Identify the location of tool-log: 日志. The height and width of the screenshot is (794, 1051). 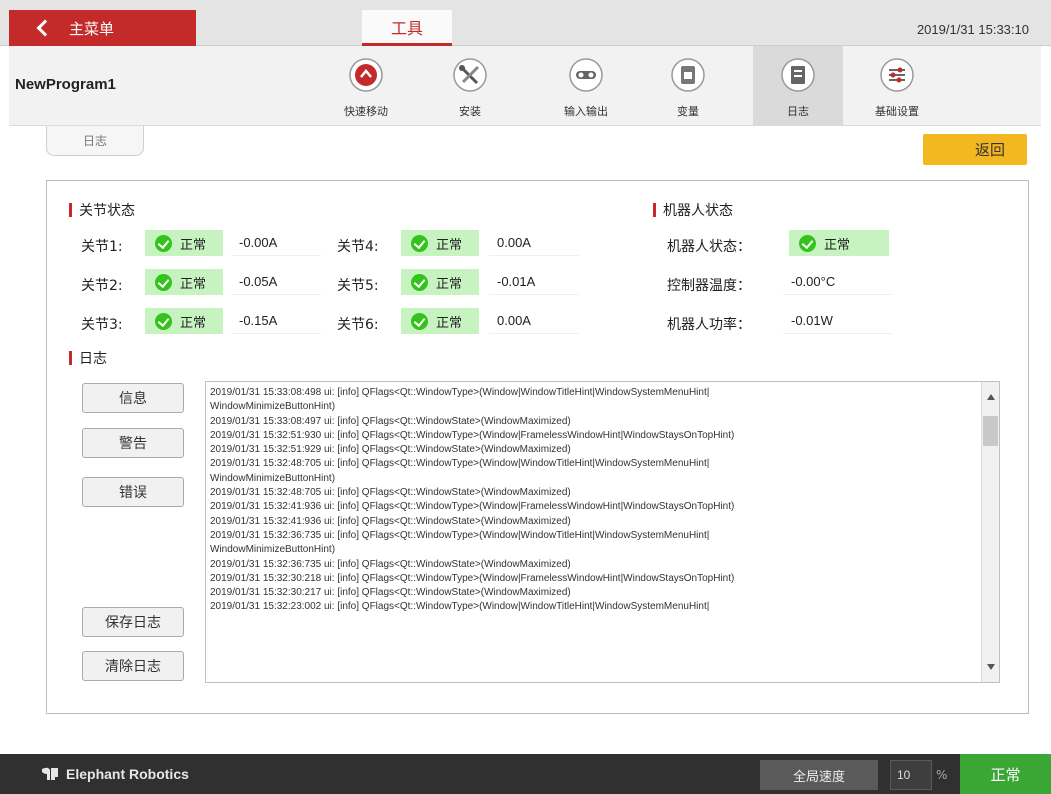
(798, 86).